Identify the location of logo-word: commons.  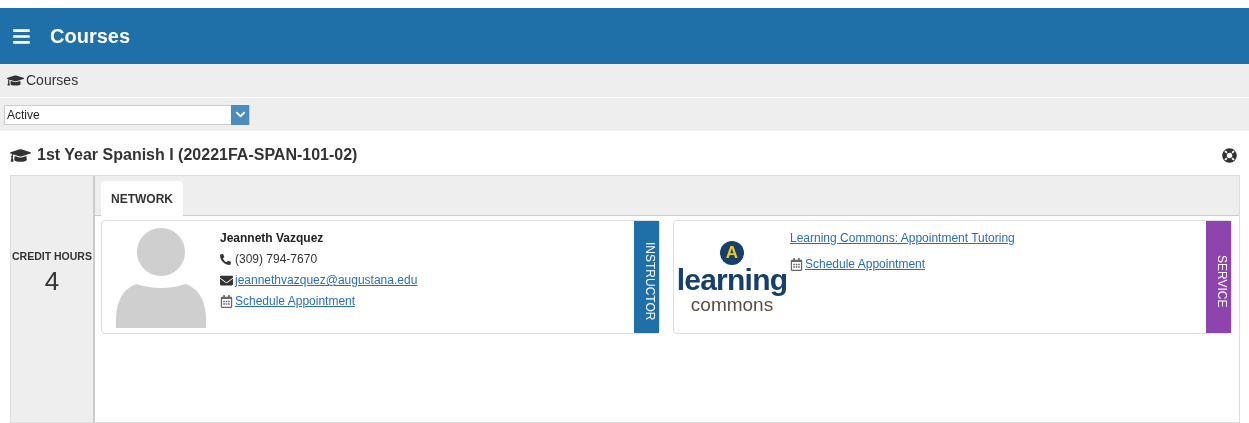
(732, 304).